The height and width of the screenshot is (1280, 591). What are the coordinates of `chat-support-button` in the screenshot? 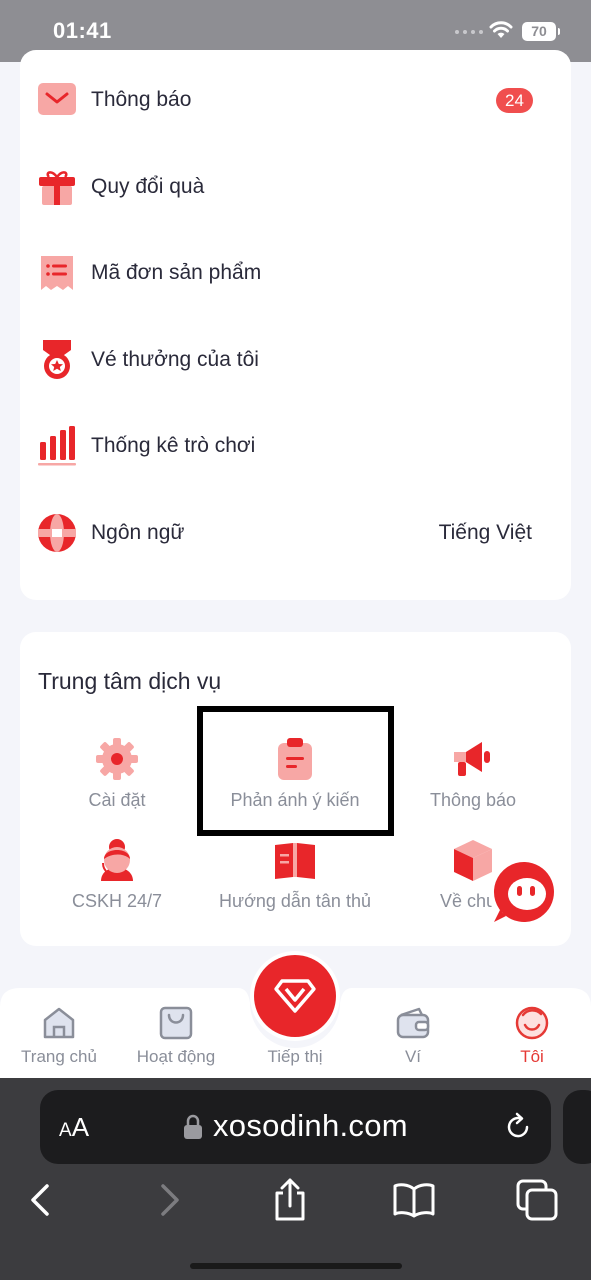 It's located at (525, 893).